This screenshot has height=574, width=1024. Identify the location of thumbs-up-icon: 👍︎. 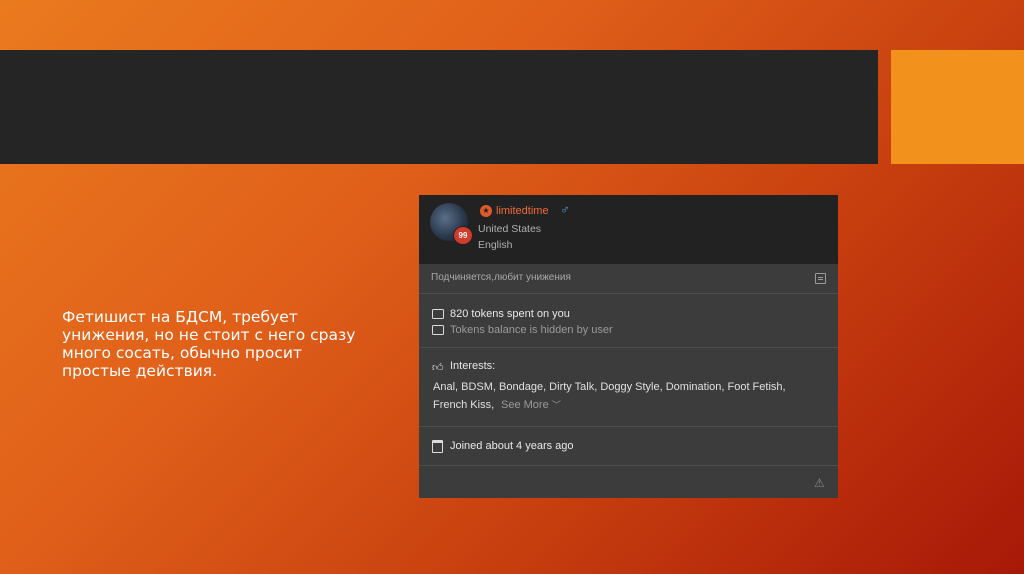
(438, 368).